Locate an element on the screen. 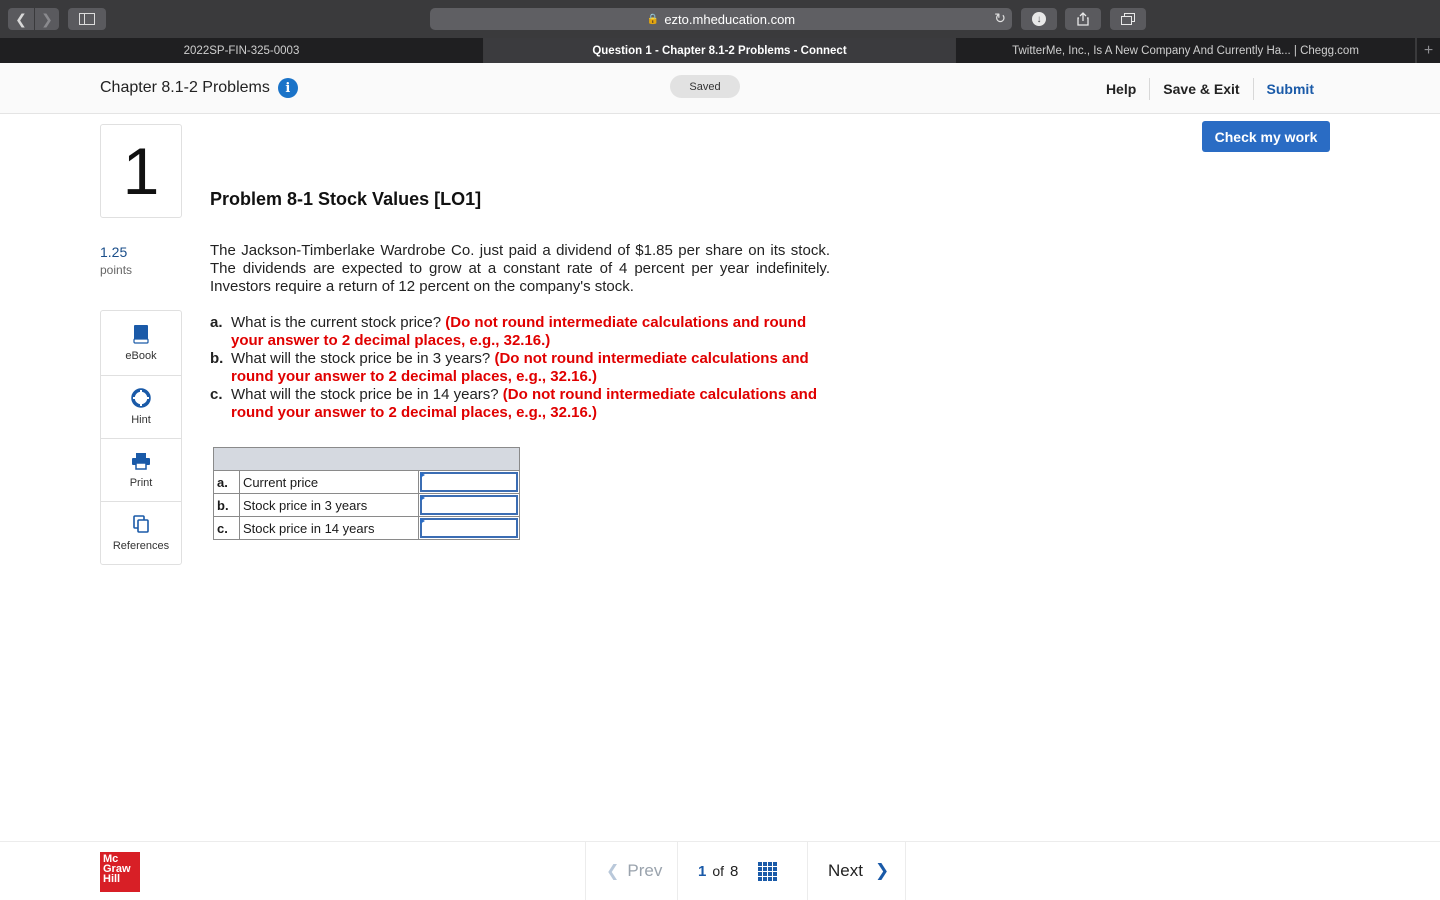 The image size is (1440, 900). saved-status-badge: Saved is located at coordinates (705, 86).